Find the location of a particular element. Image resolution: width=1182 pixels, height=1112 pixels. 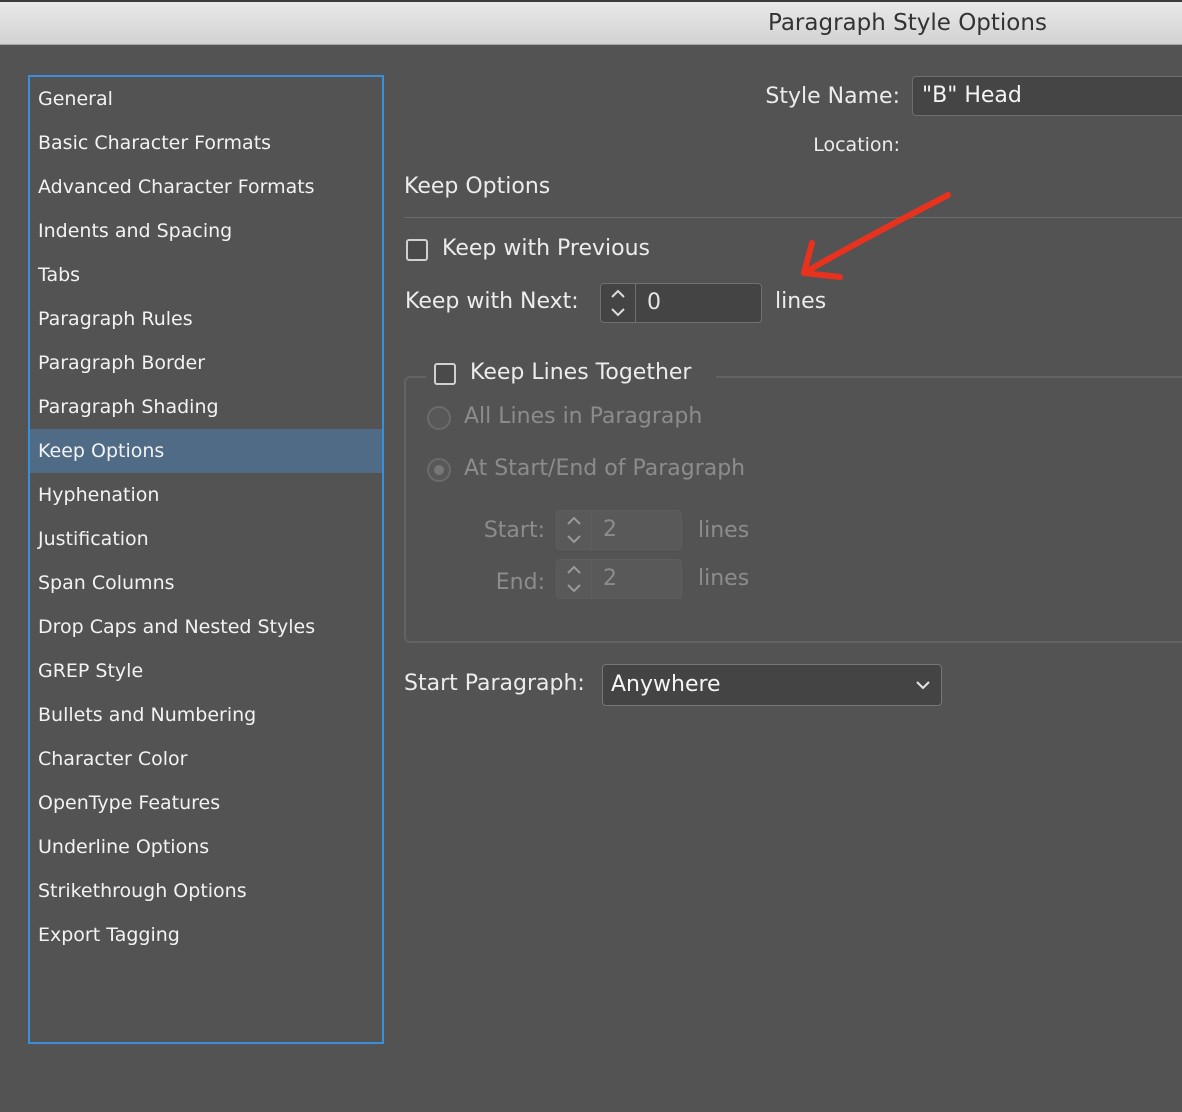

sidebar-item-opentype-features: OpenType Features is located at coordinates (206, 803).